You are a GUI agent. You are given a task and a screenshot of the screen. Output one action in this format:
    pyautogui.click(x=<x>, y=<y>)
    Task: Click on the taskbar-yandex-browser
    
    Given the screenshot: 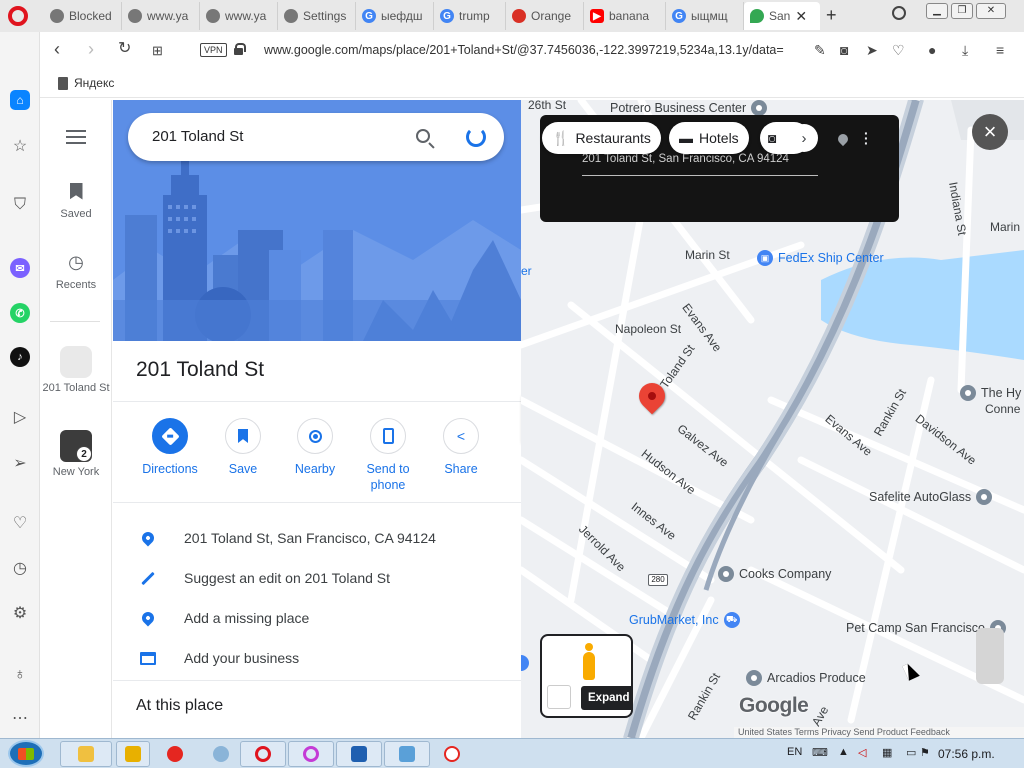 What is the action you would take?
    pyautogui.click(x=452, y=754)
    